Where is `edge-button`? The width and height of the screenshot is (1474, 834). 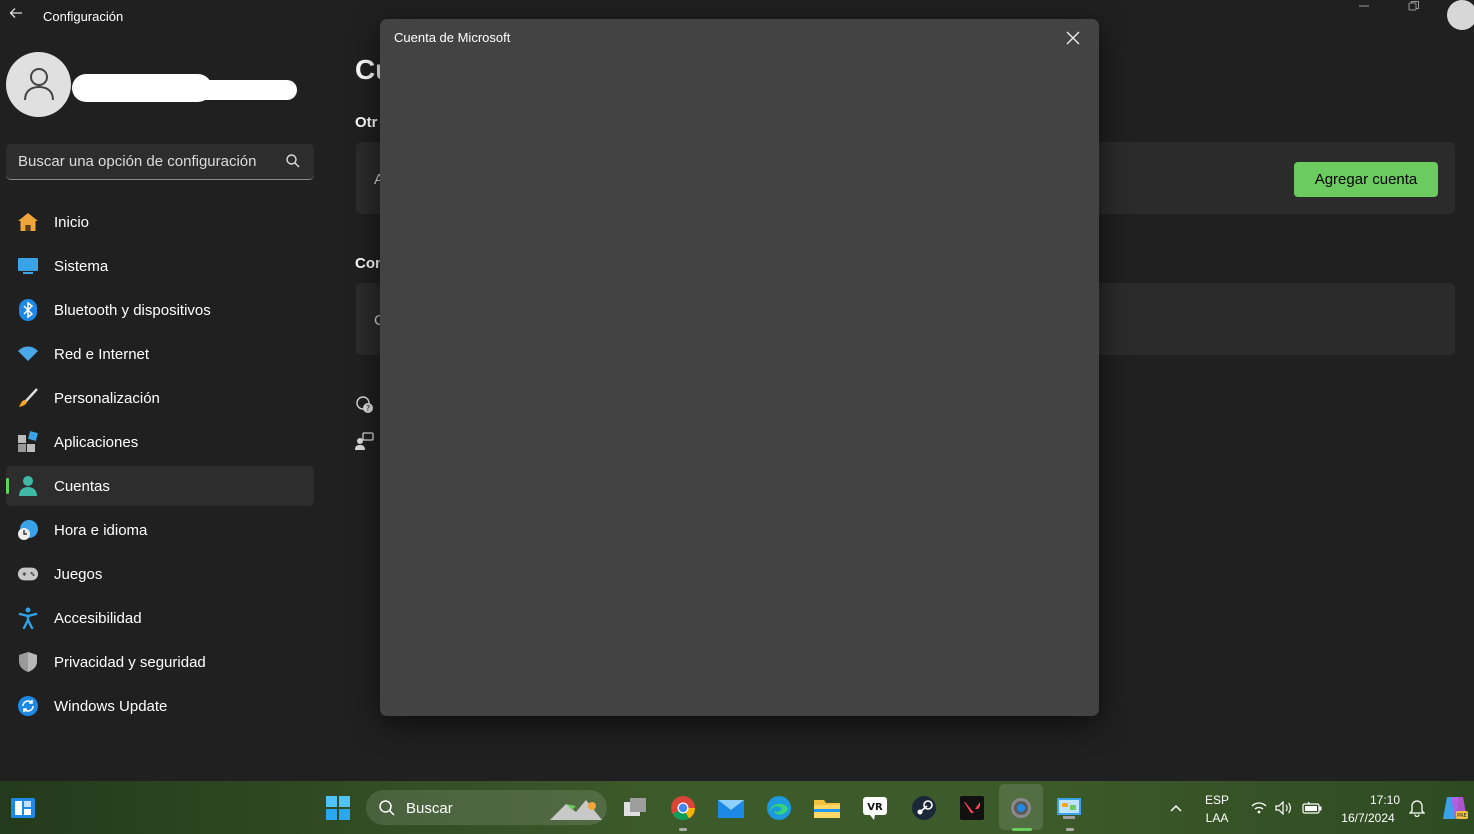
edge-button is located at coordinates (779, 808).